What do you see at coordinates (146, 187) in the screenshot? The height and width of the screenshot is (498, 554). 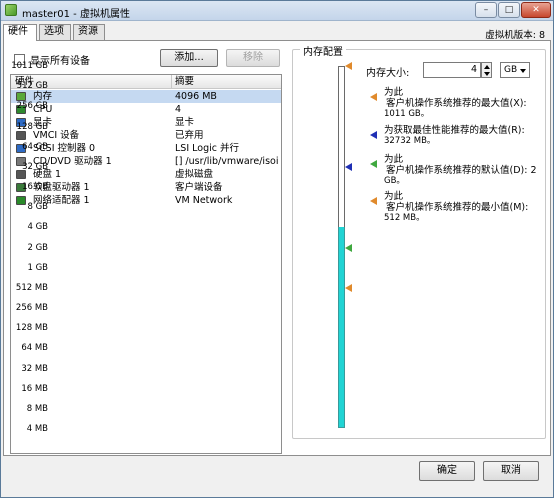 I see `hardware-row: 软盘驱动器 1 客户端设备` at bounding box center [146, 187].